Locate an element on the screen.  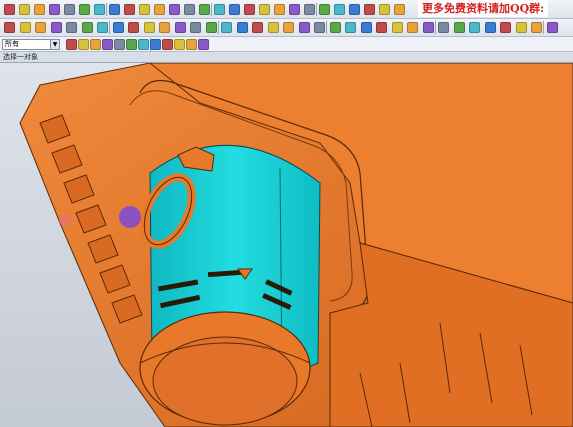
cursor-marker-icon is located at coordinates (130, 217).